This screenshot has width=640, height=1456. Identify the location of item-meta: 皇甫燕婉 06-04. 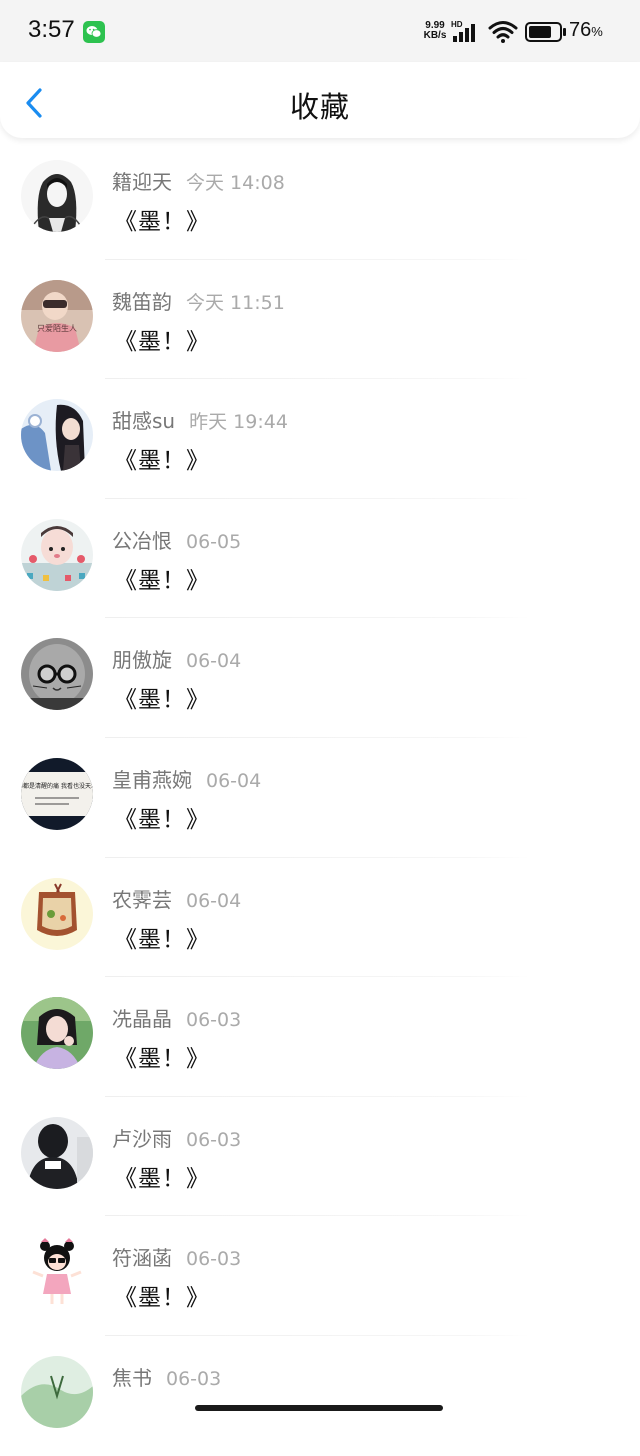
(186, 778).